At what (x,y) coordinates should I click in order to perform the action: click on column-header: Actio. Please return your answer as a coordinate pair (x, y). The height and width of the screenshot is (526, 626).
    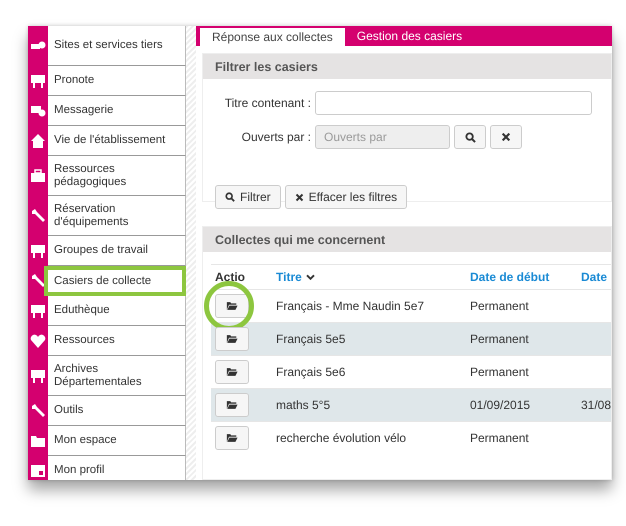
    Looking at the image, I should click on (230, 277).